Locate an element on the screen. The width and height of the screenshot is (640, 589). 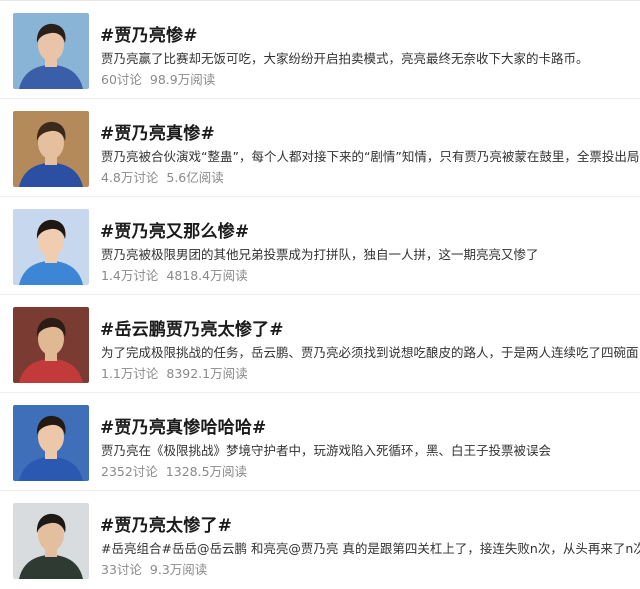
topic-title: #贾乃亮真惨哈哈哈# is located at coordinates (183, 425).